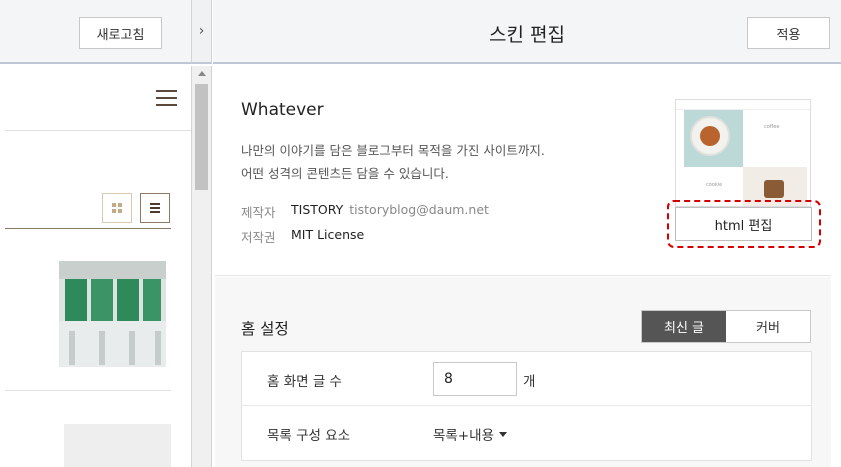  What do you see at coordinates (120, 33) in the screenshot?
I see `refresh-button: 새로고침` at bounding box center [120, 33].